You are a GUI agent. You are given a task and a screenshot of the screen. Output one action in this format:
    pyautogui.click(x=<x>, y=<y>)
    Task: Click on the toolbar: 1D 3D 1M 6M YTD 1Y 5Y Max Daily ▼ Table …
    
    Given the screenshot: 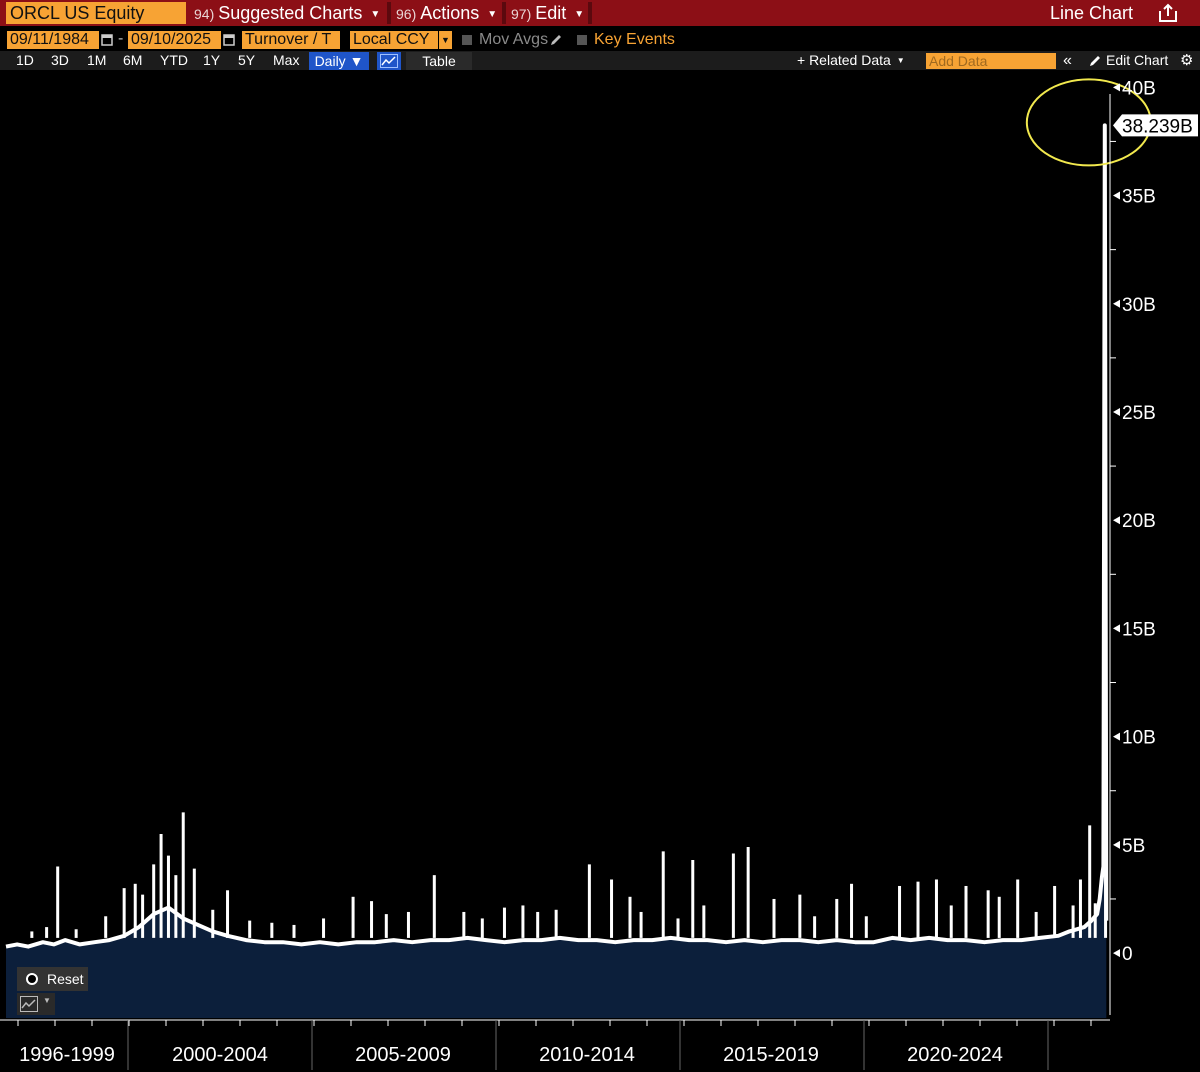 What is the action you would take?
    pyautogui.click(x=600, y=60)
    